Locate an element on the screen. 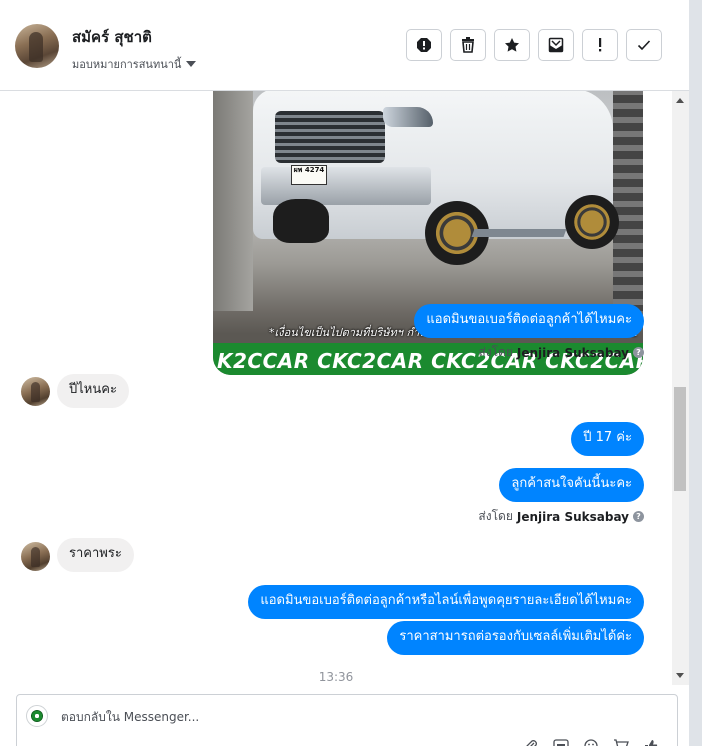 The image size is (702, 746). message-out: แอดมินขอเบอร์ติดต่อลูกค้าได้ไหมคะ is located at coordinates (529, 321).